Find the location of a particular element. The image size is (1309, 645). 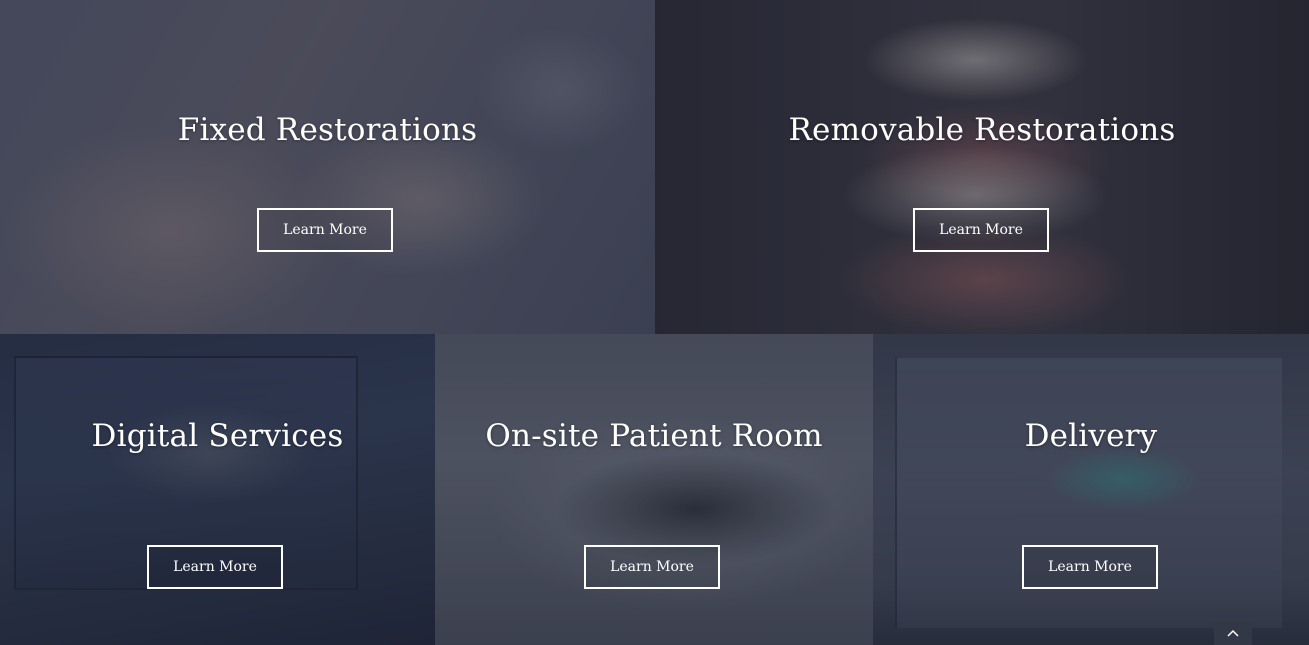

learn-more-button-fixed-restorations: Learn More is located at coordinates (325, 230).